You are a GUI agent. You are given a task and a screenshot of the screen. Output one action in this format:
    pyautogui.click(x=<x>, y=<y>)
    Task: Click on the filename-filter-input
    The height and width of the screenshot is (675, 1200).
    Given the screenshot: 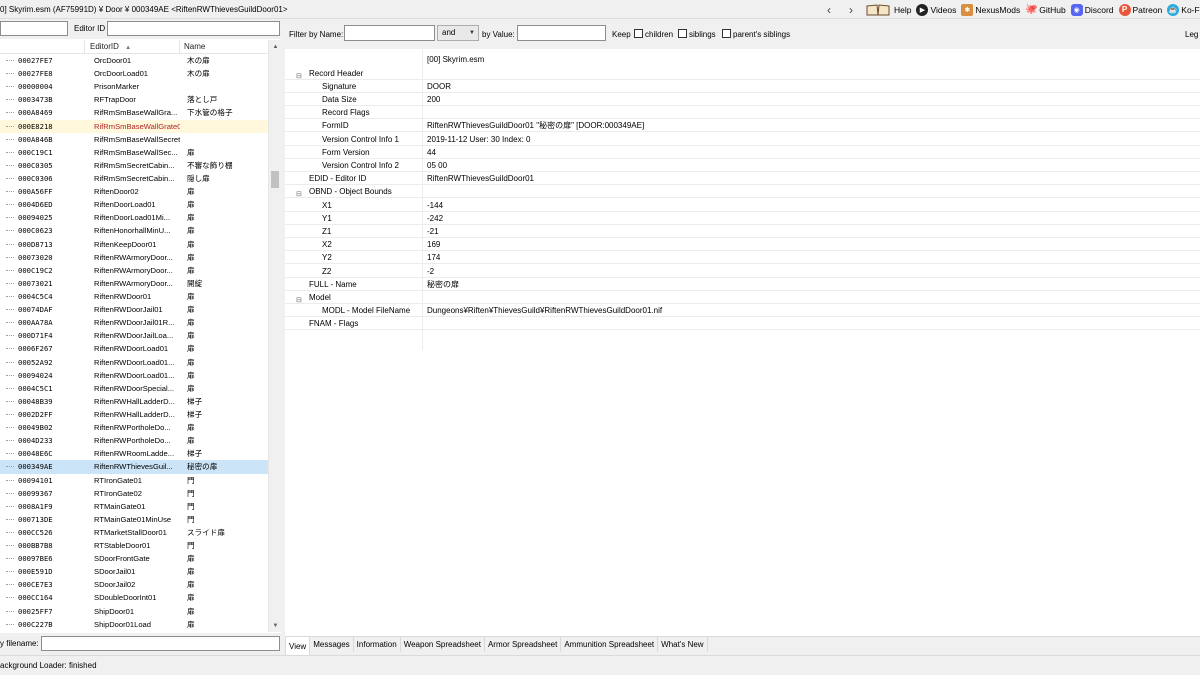 What is the action you would take?
    pyautogui.click(x=160, y=643)
    